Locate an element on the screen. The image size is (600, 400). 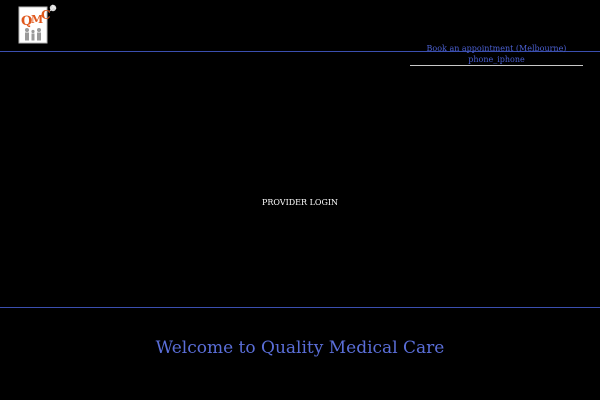
welcome-heading: Welcome to Quality Medical Care is located at coordinates (300, 348).